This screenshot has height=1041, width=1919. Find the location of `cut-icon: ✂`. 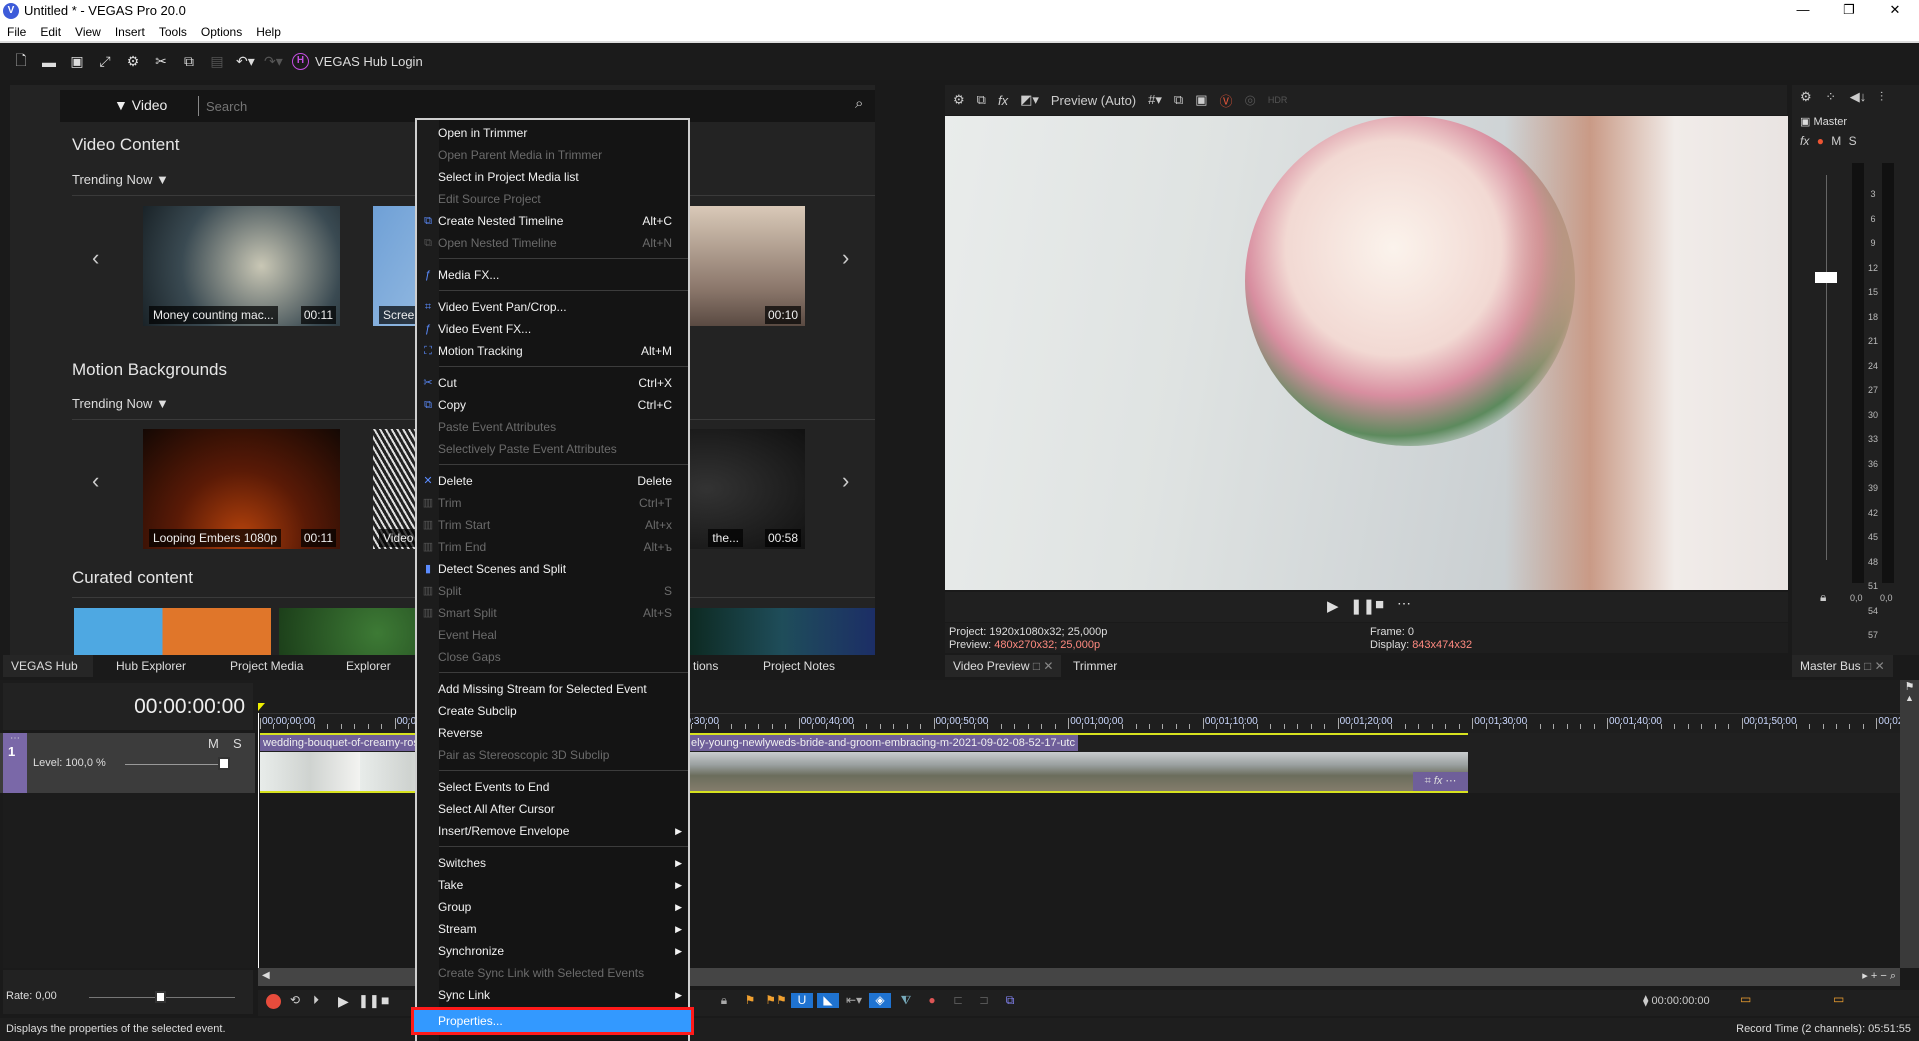

cut-icon: ✂ is located at coordinates (161, 61).